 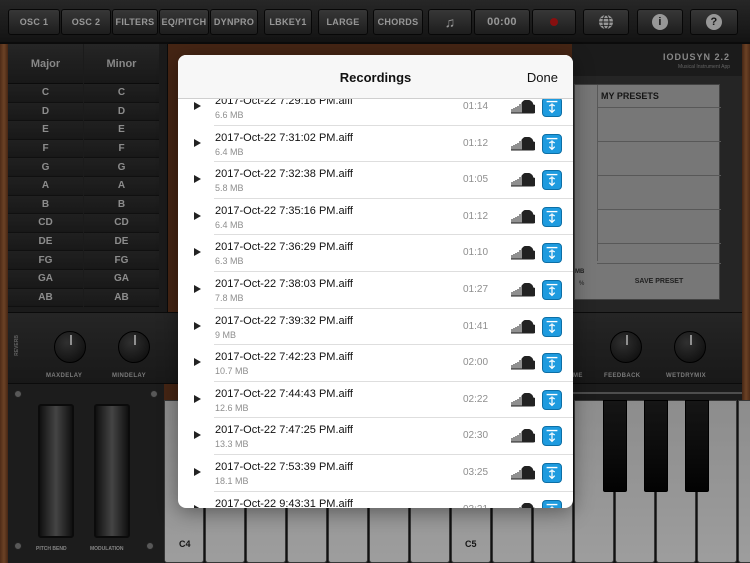 What do you see at coordinates (232, 480) in the screenshot?
I see `recording-size: 18.1 MB` at bounding box center [232, 480].